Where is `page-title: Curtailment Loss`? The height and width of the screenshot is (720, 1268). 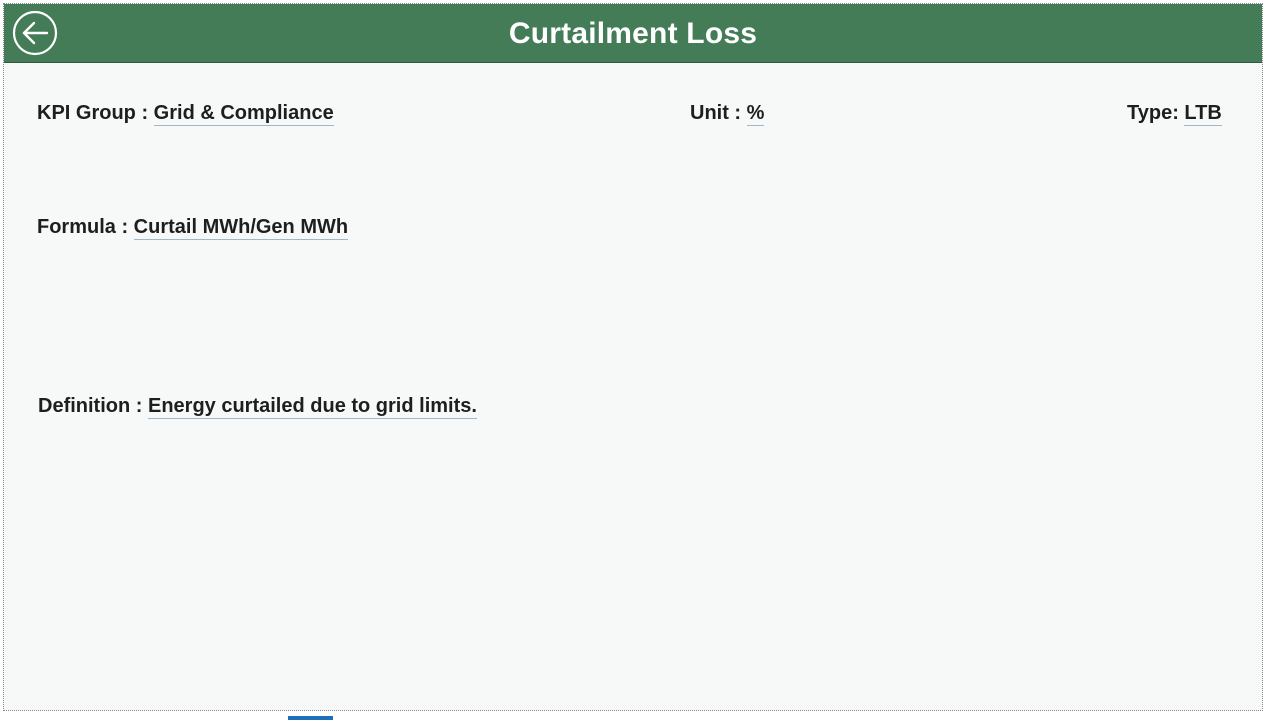
page-title: Curtailment Loss is located at coordinates (633, 33).